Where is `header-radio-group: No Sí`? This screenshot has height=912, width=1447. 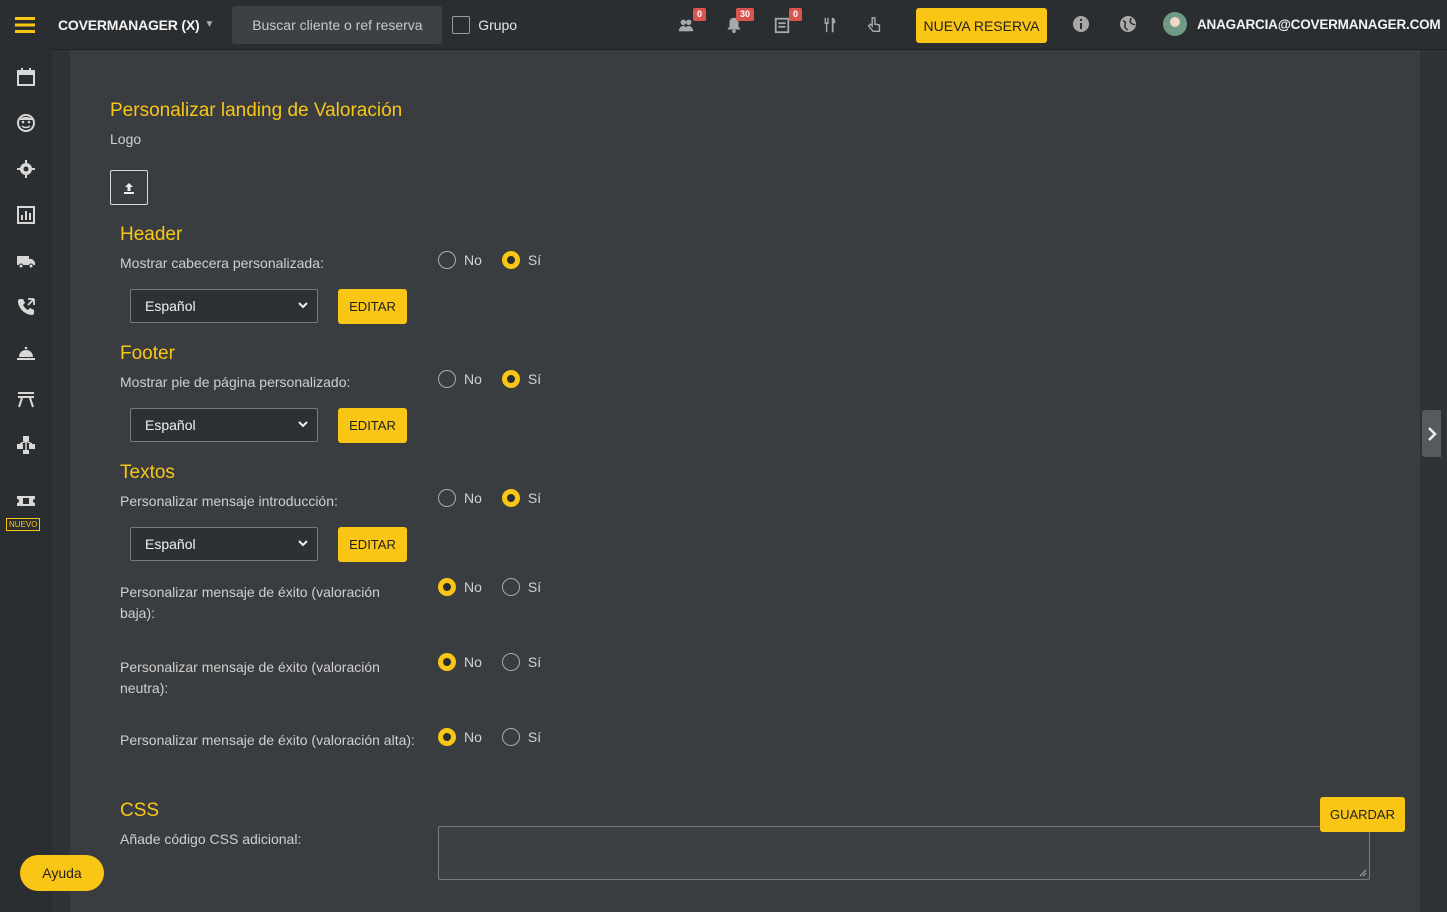 header-radio-group: No Sí is located at coordinates (499, 260).